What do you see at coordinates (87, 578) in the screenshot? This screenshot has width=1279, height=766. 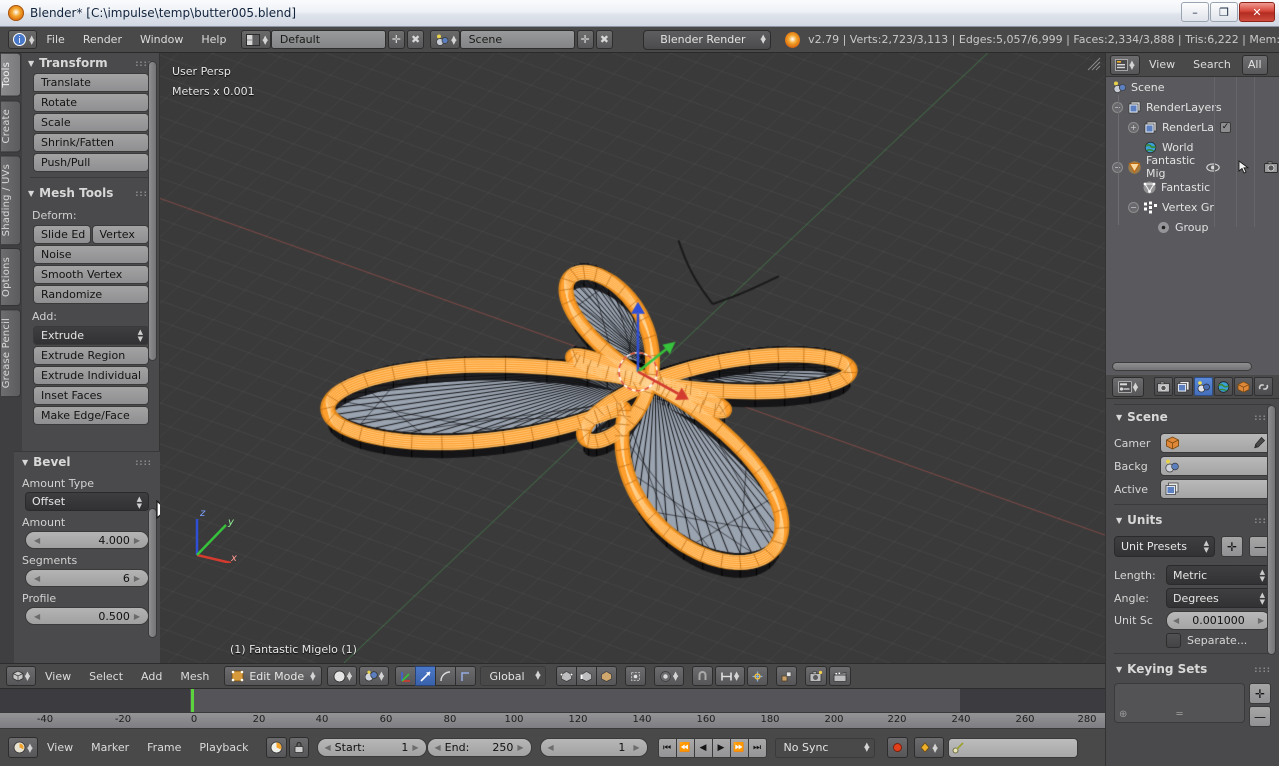 I see `field-segments: ◀ 6 ▶` at bounding box center [87, 578].